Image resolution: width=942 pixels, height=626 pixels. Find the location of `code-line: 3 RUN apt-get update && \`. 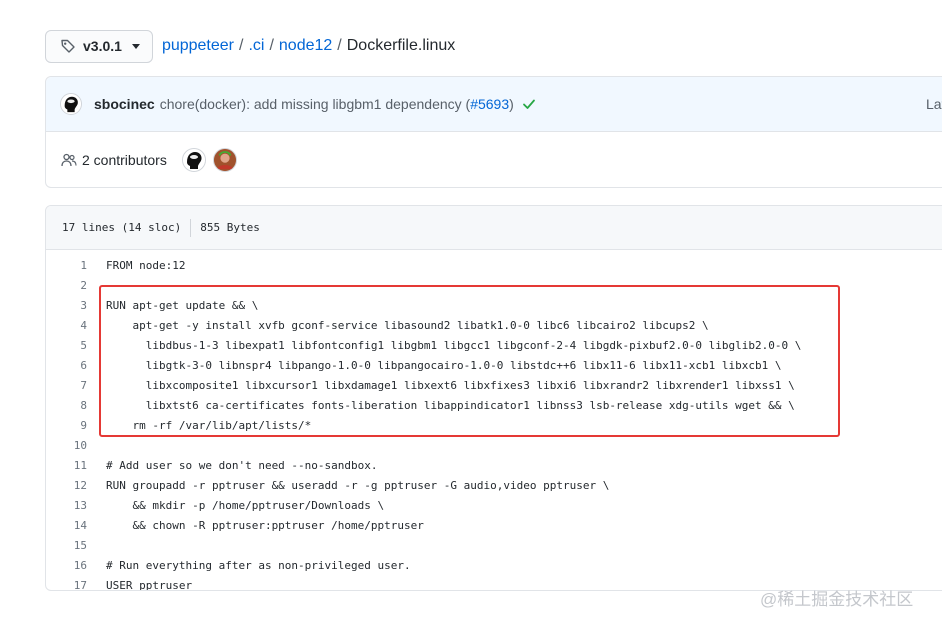

code-line: 3 RUN apt-get update && \ is located at coordinates (494, 305).